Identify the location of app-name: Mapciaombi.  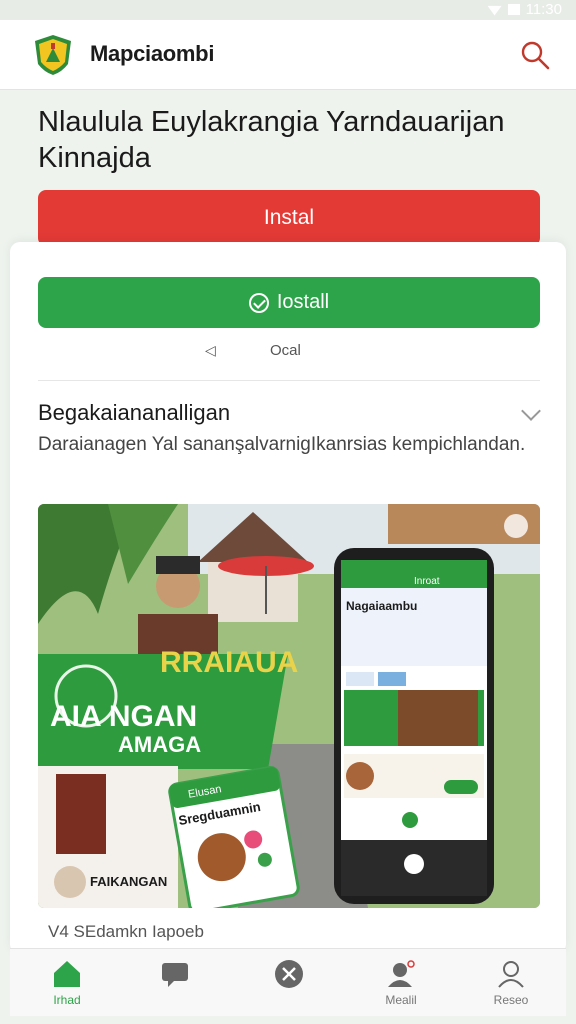
(152, 53).